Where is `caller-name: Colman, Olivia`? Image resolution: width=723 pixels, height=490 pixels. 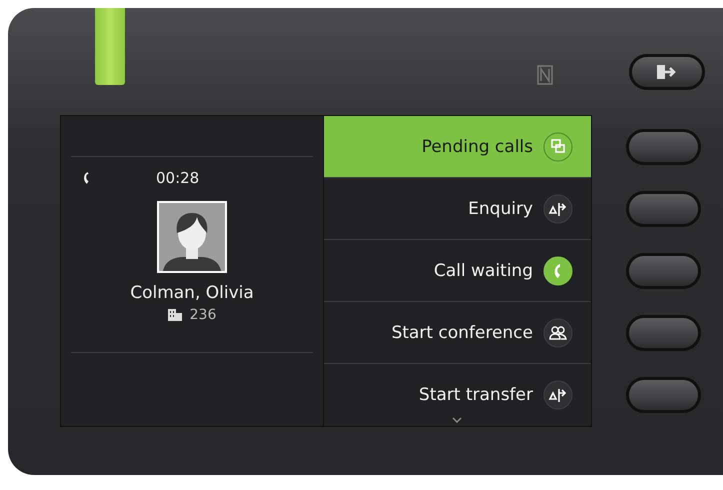
caller-name: Colman, Olivia is located at coordinates (192, 293).